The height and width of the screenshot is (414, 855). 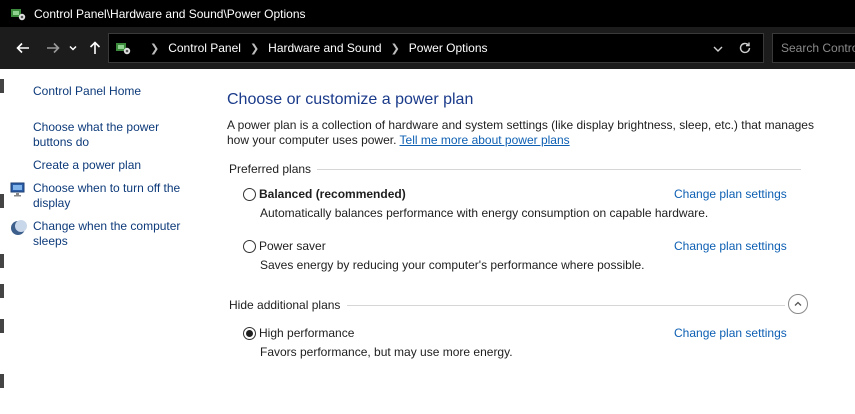 What do you see at coordinates (284, 305) in the screenshot?
I see `hide-additional-plans-label: Hide additional plans` at bounding box center [284, 305].